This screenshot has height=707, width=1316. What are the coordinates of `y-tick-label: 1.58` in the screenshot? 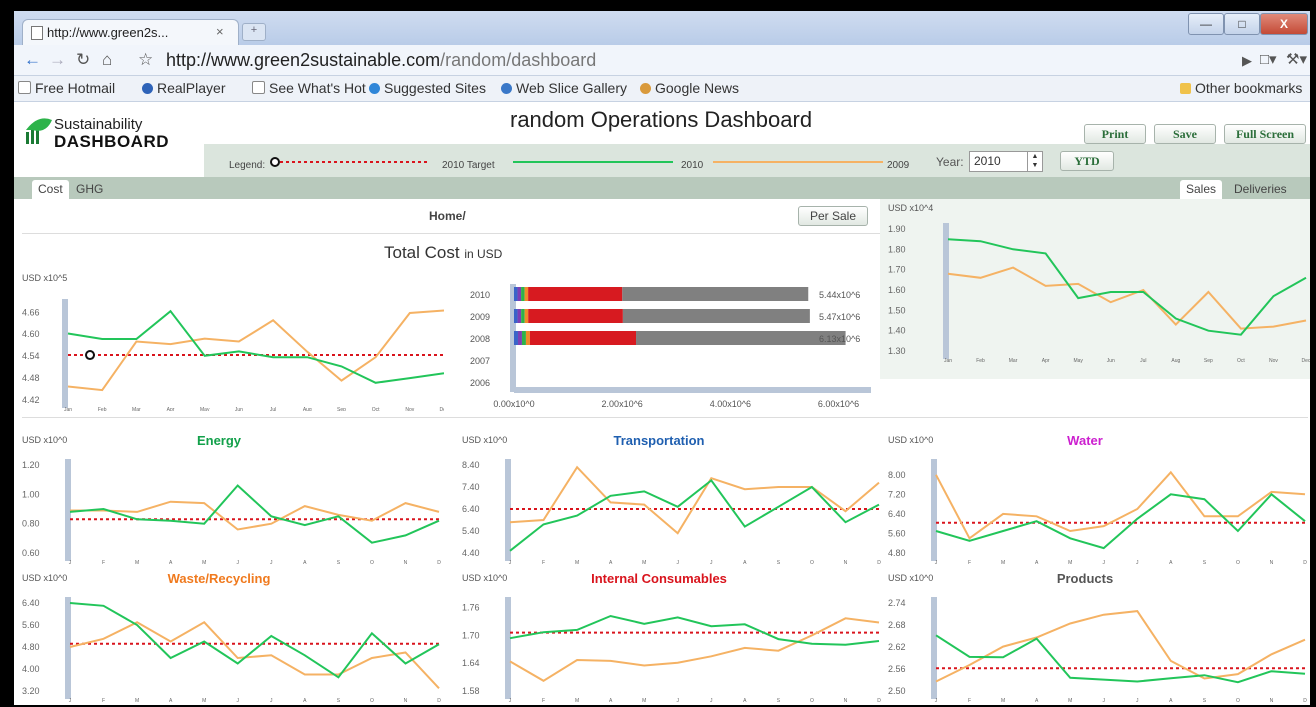 It's located at (471, 691).